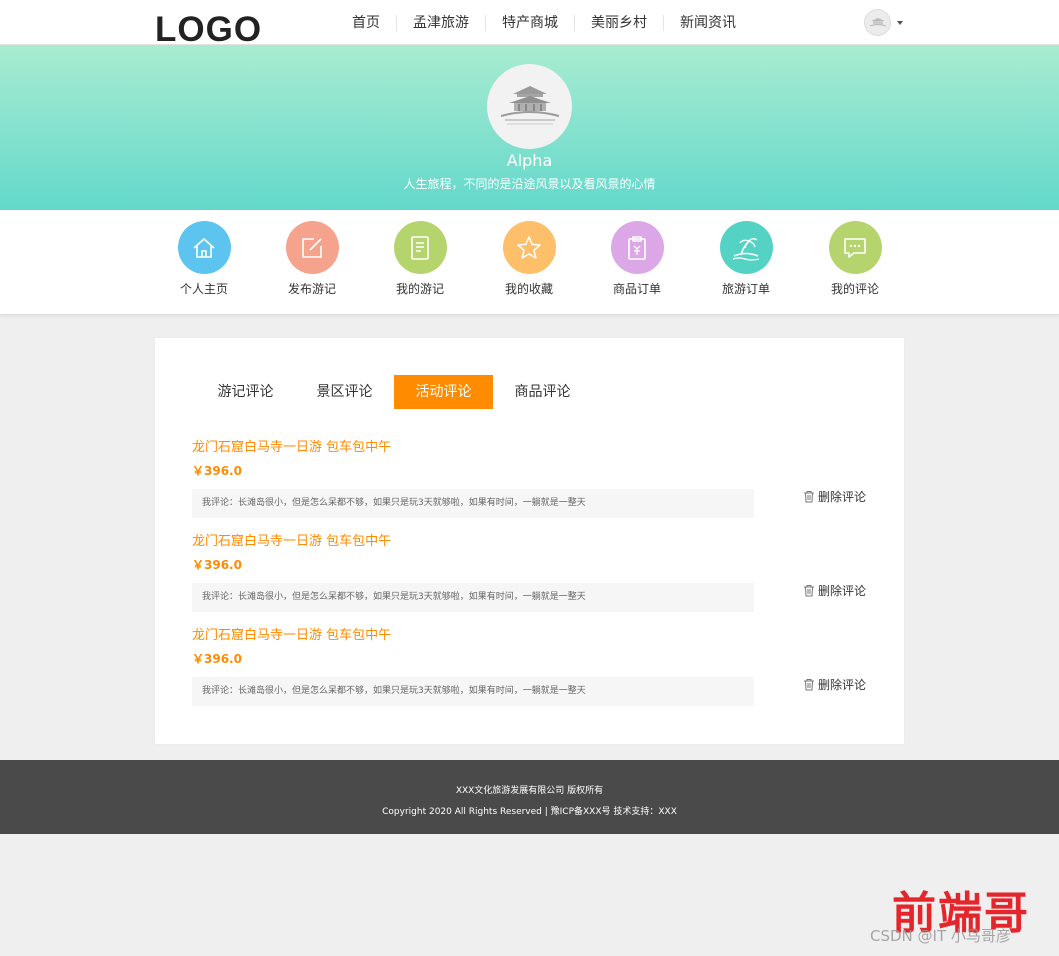 The image size is (1059, 956). I want to click on top-header: LOGO 首页 孟津旅游 特产商城 美丽乡村 新闻资讯, so click(529, 24).